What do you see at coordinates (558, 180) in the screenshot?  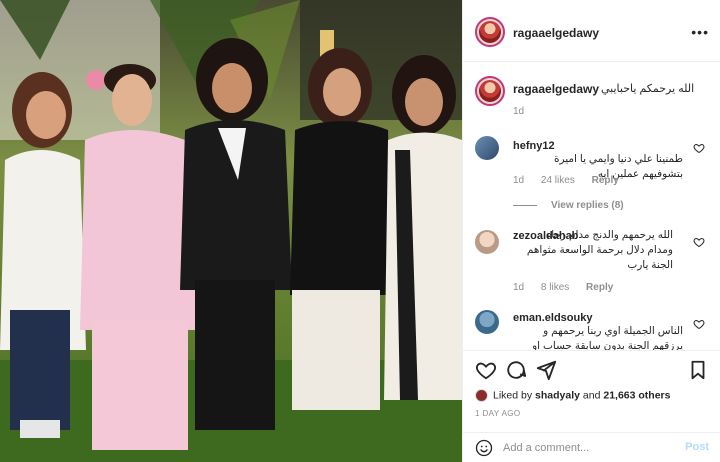 I see `comment-likes: 24 likes` at bounding box center [558, 180].